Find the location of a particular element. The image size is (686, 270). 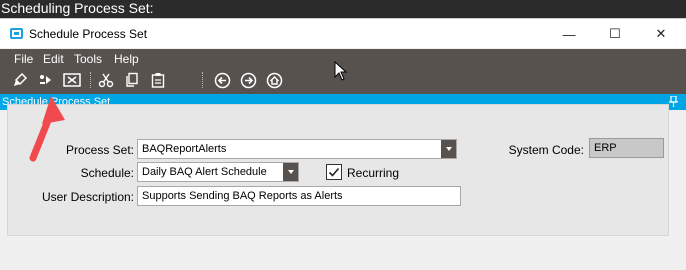

schedule-label: Schedule: is located at coordinates (107, 173).